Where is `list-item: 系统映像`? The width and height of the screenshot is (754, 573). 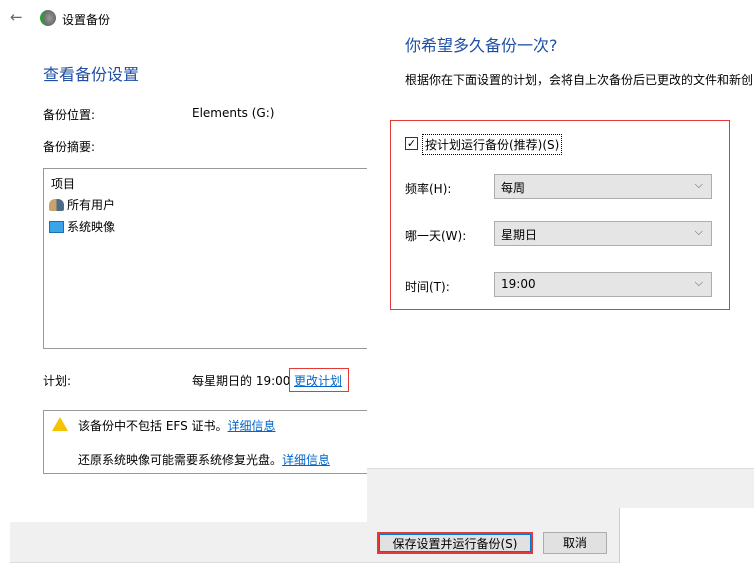 list-item: 系统映像 is located at coordinates (82, 226).